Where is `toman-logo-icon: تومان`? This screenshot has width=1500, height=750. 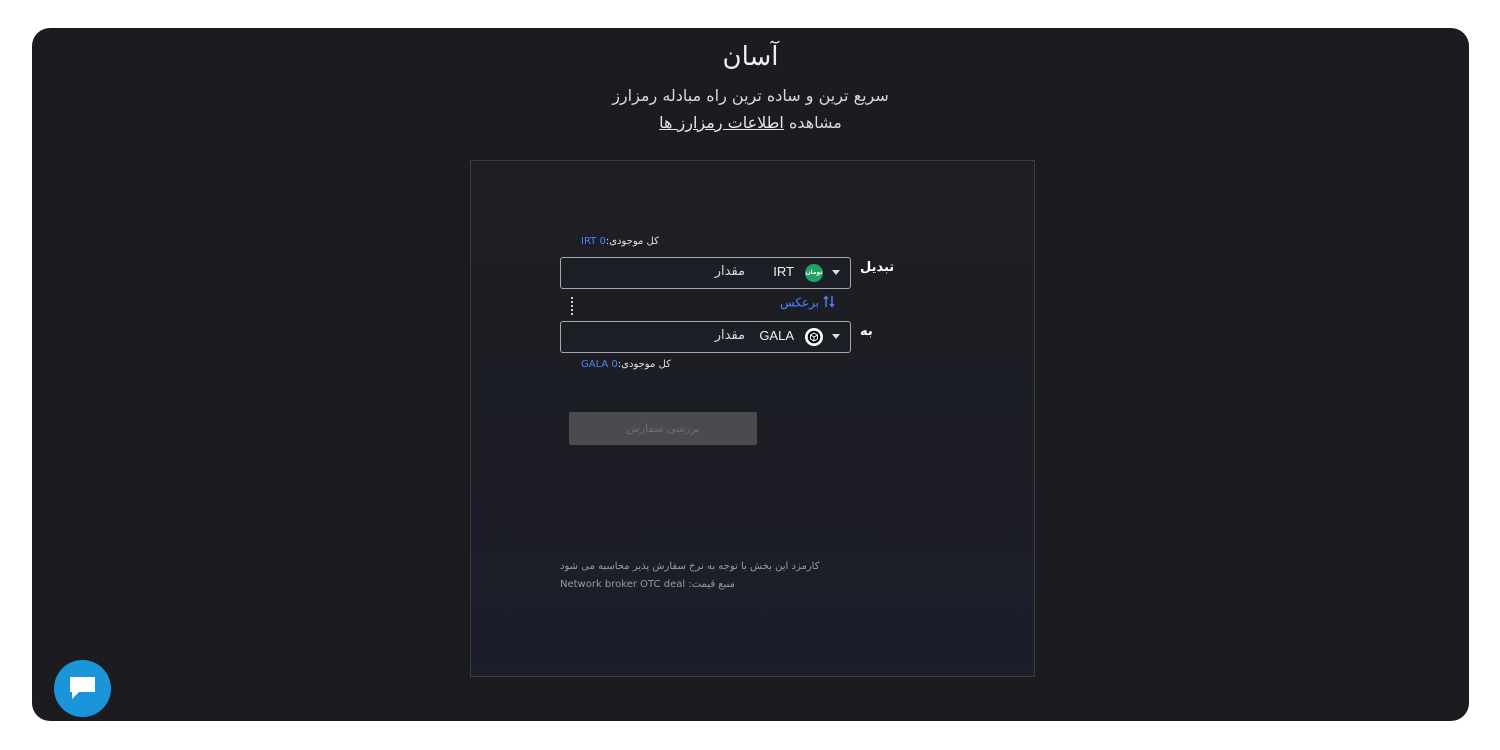
toman-logo-icon: تومان is located at coordinates (814, 273).